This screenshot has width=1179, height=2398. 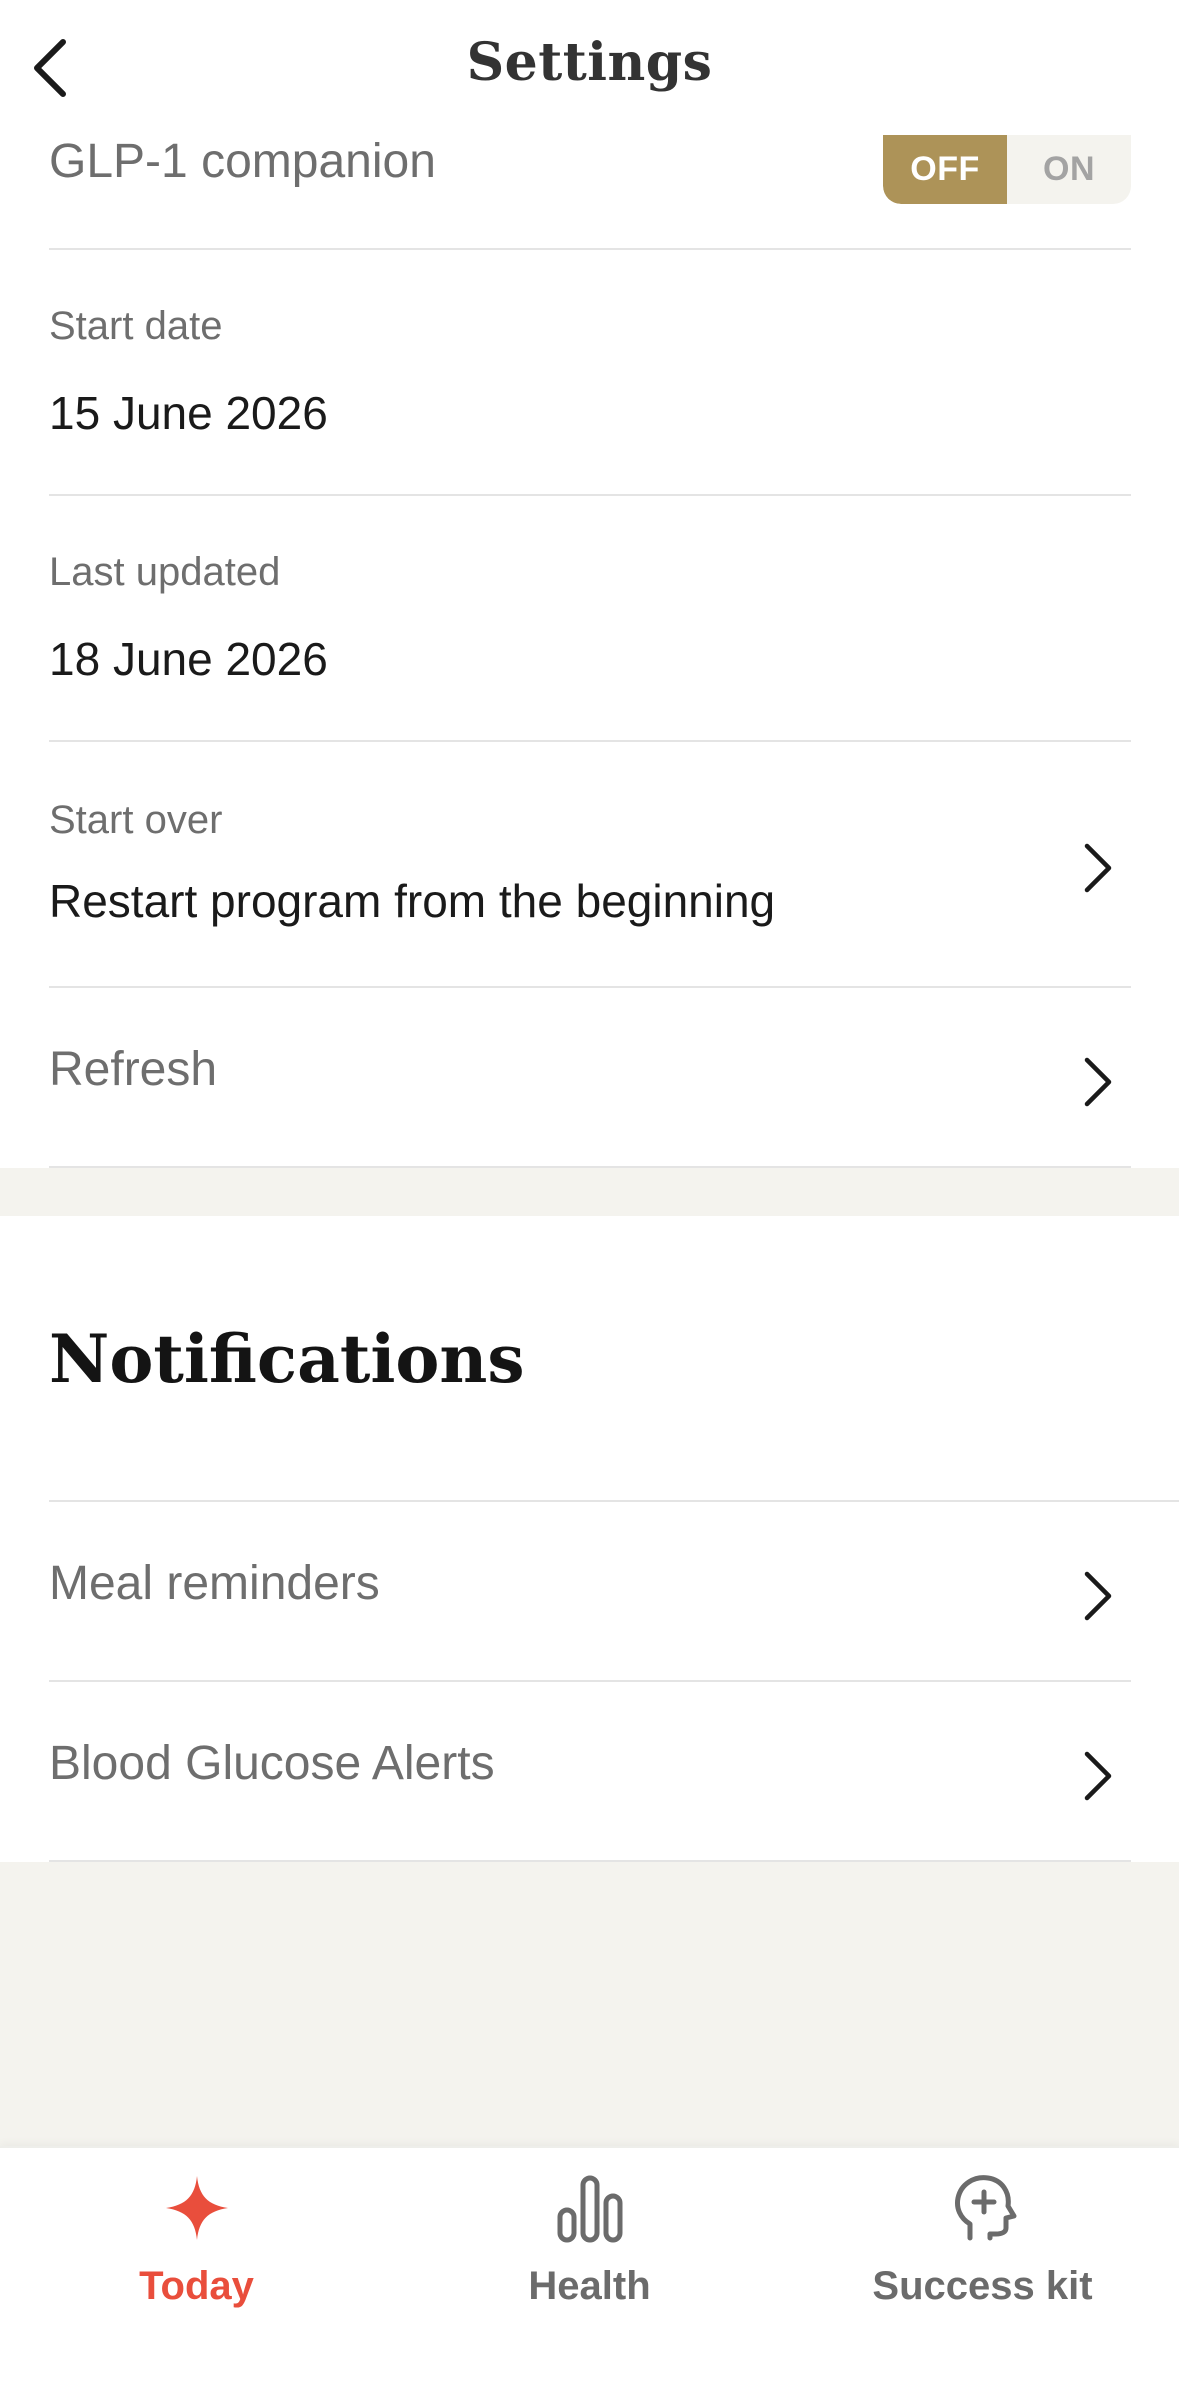 What do you see at coordinates (136, 820) in the screenshot?
I see `start-over-label: Start over` at bounding box center [136, 820].